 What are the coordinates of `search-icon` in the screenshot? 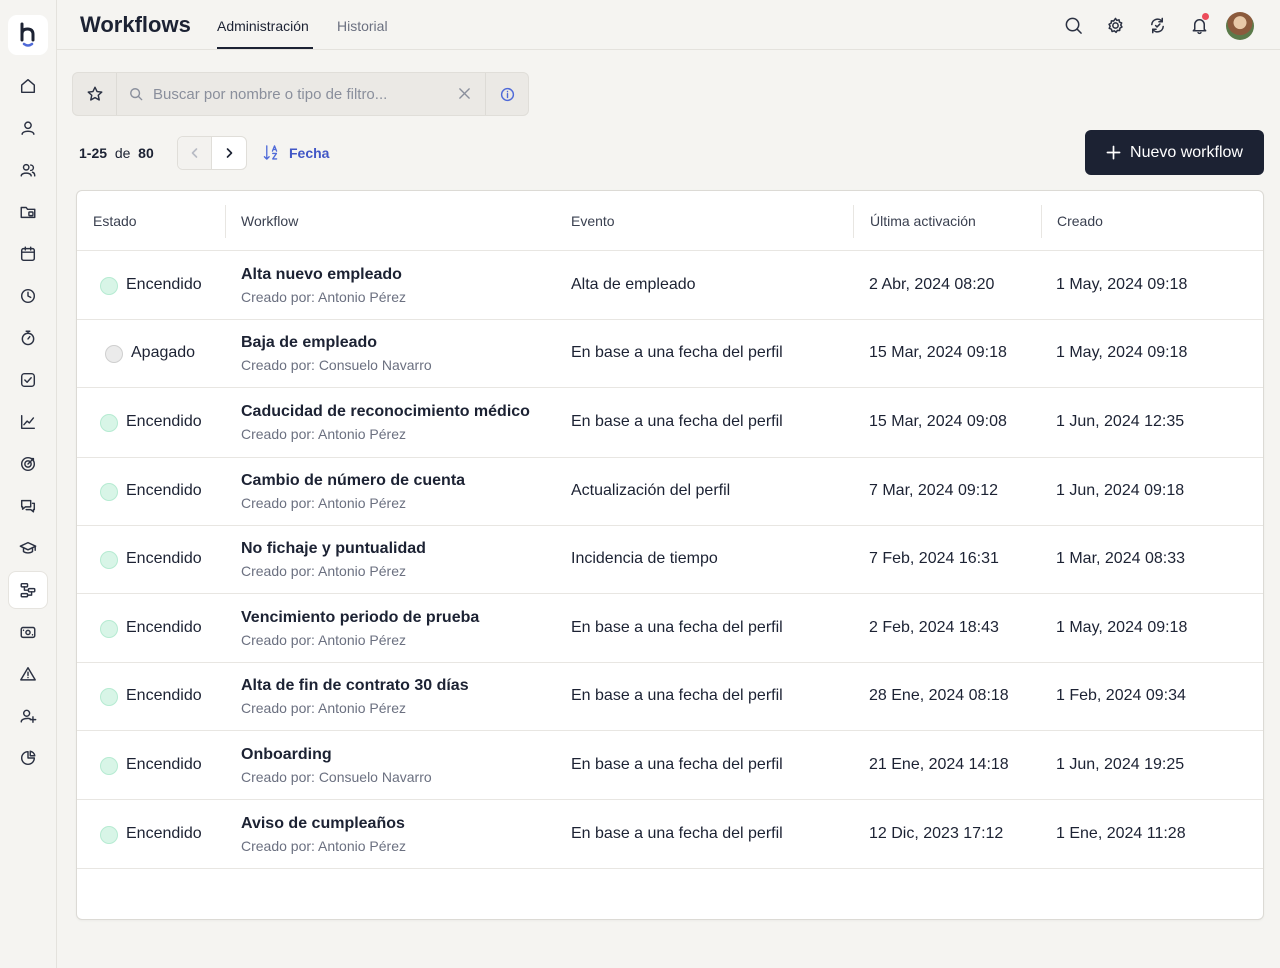 It's located at (1073, 25).